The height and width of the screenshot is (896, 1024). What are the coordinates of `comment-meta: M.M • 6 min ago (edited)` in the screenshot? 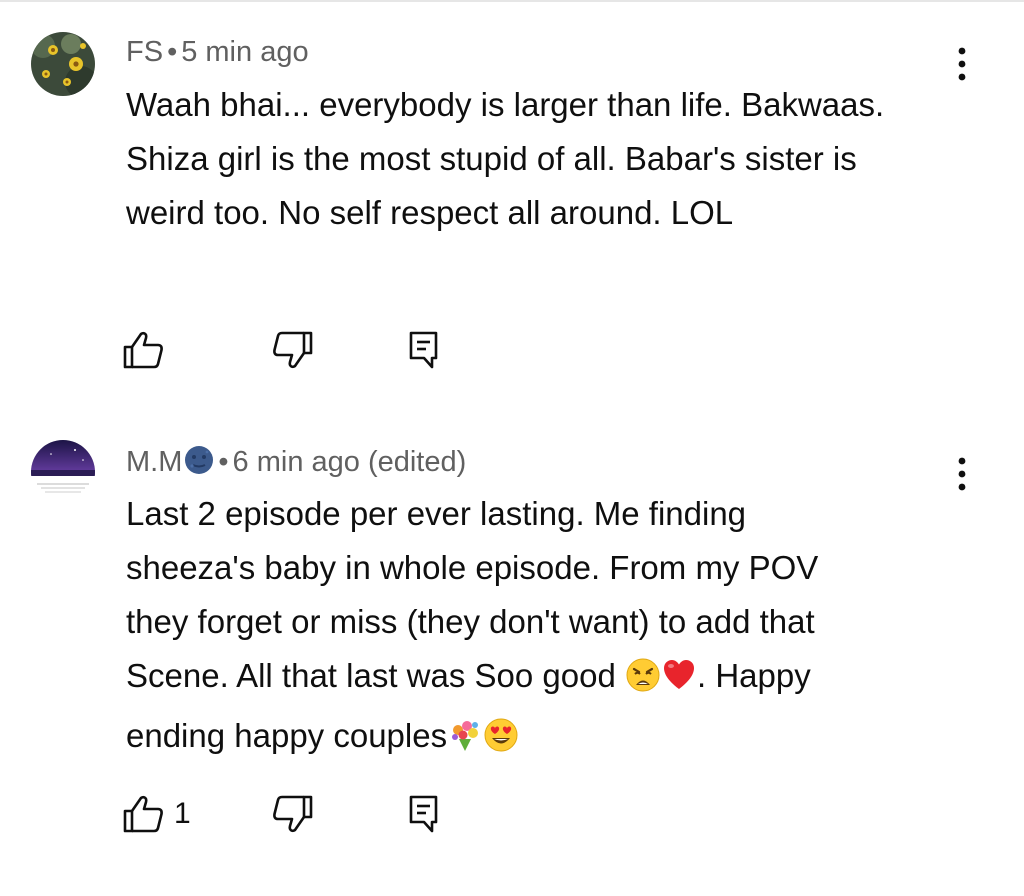 It's located at (296, 464).